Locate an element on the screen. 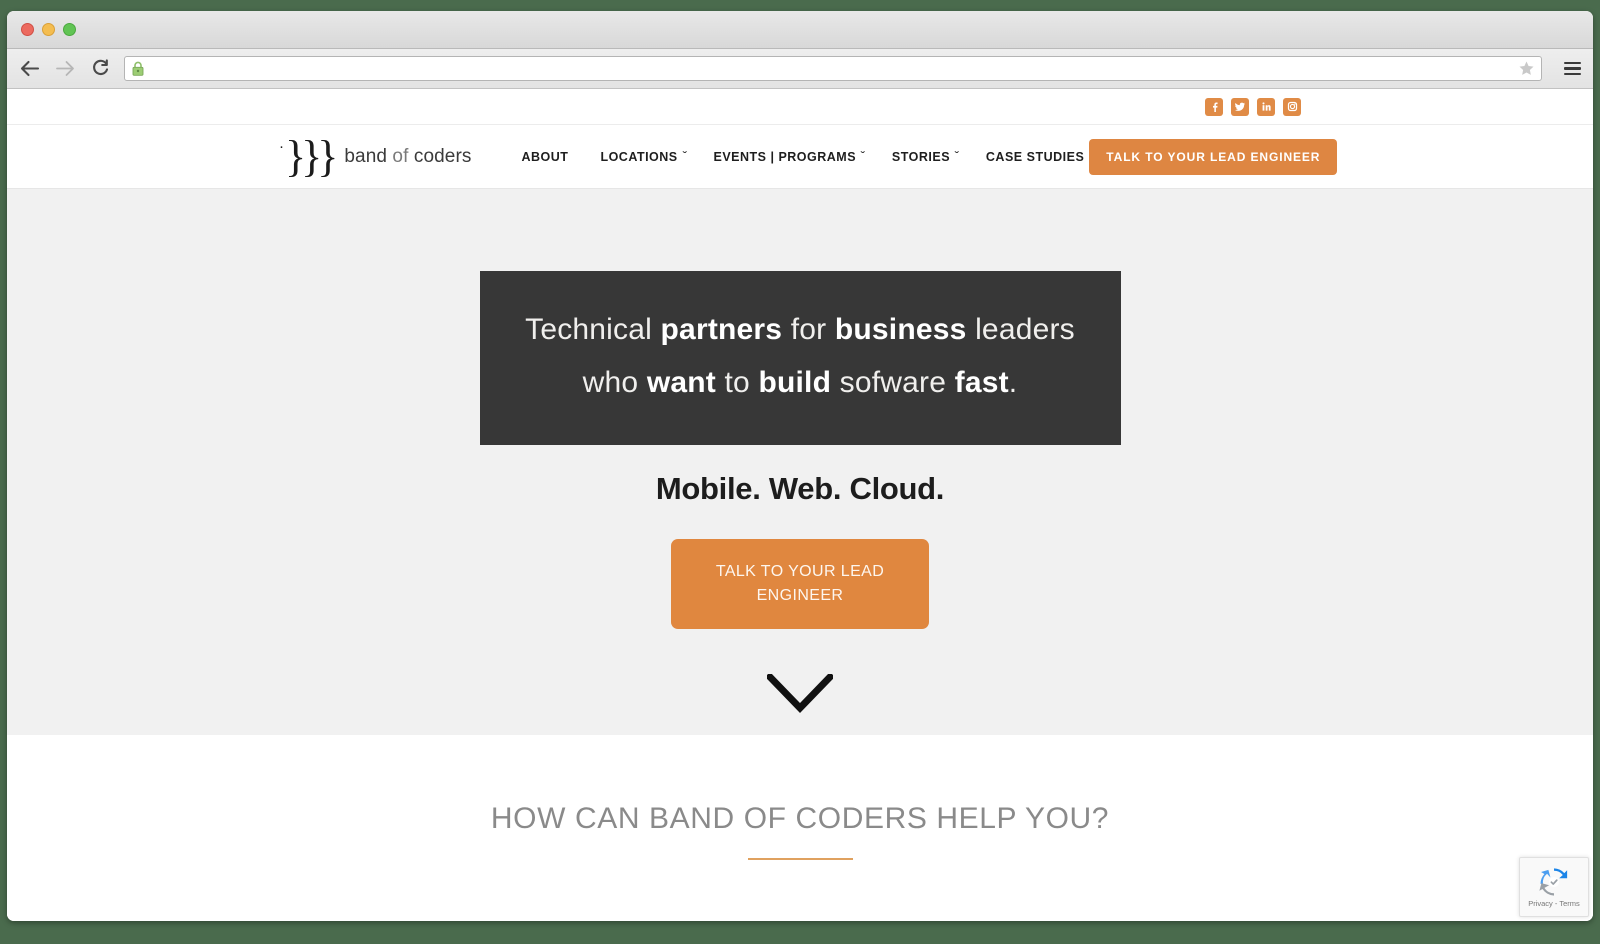 The image size is (1600, 944). hero-subheadline: Mobile. Web. Cloud. is located at coordinates (800, 488).